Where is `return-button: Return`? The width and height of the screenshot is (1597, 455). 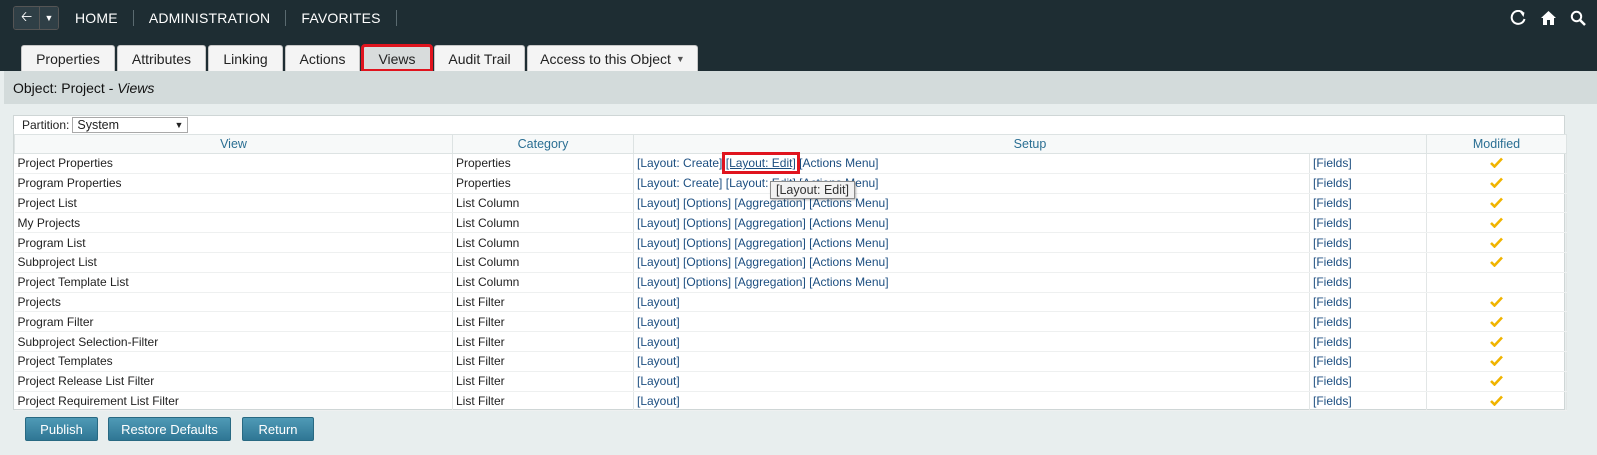 return-button: Return is located at coordinates (278, 429).